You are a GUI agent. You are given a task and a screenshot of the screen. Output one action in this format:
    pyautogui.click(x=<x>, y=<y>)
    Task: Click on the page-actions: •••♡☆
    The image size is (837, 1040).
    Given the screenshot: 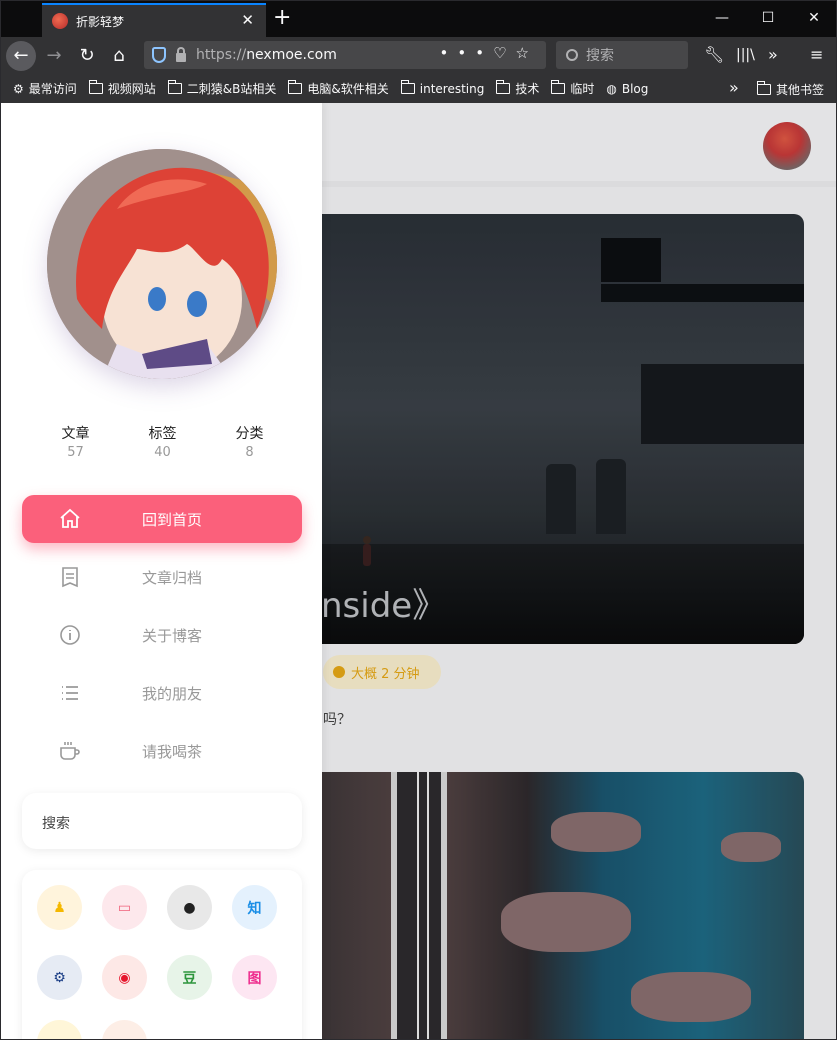 What is the action you would take?
    pyautogui.click(x=489, y=53)
    